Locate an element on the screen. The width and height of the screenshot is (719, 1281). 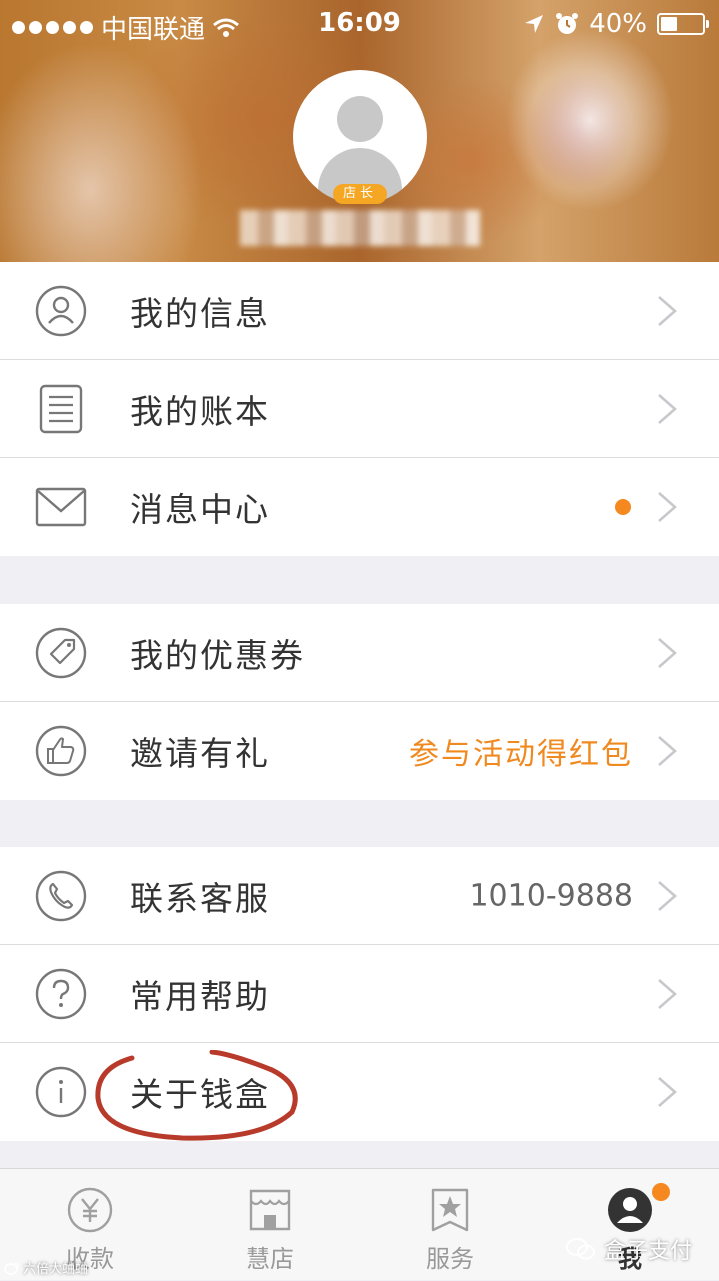
tab-badge-dot is located at coordinates (661, 1192).